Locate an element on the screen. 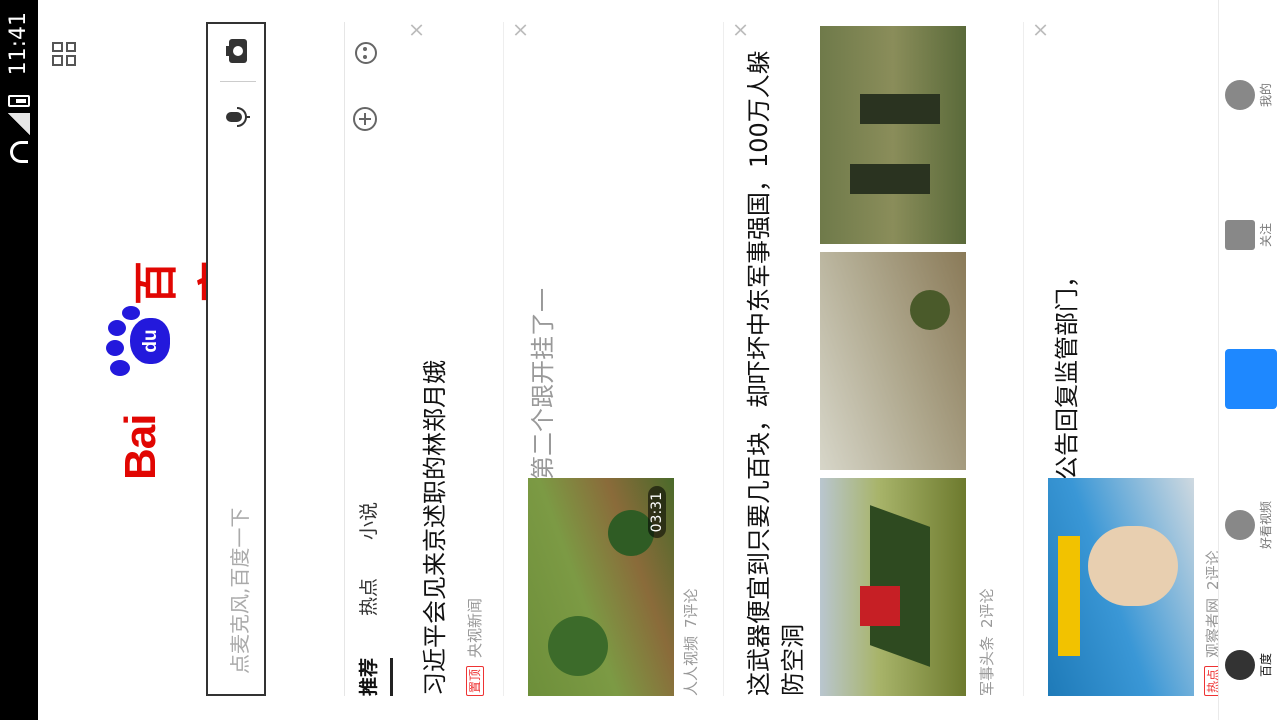 This screenshot has height=720, width=1280. nav-item-voice is located at coordinates (1250, 379).